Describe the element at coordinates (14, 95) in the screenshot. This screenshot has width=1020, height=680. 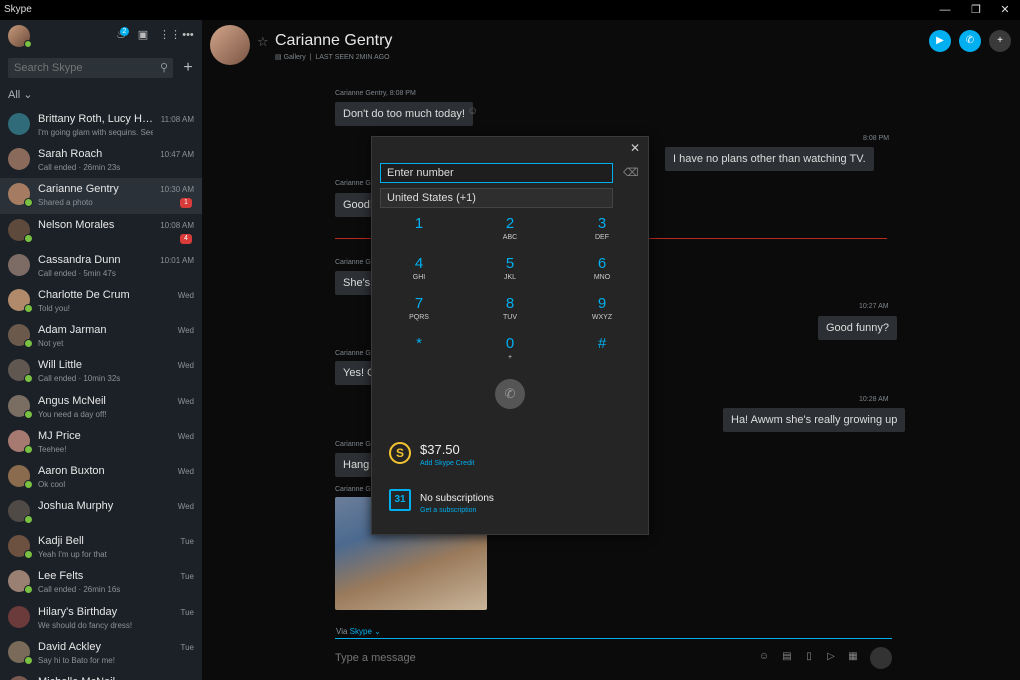
I see `filter-label: All` at that location.